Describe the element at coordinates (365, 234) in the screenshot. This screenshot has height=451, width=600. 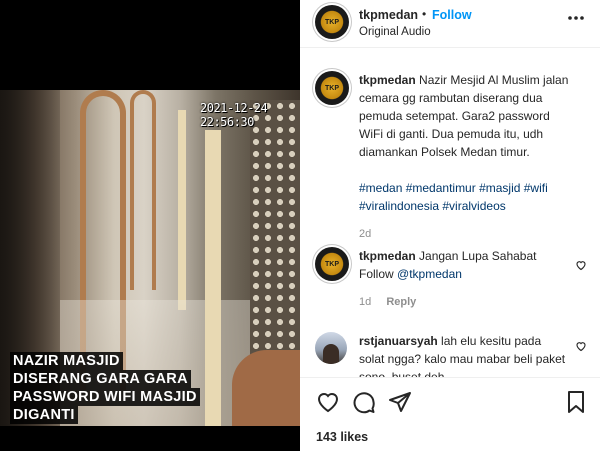
I see `caption-age: 2d` at that location.